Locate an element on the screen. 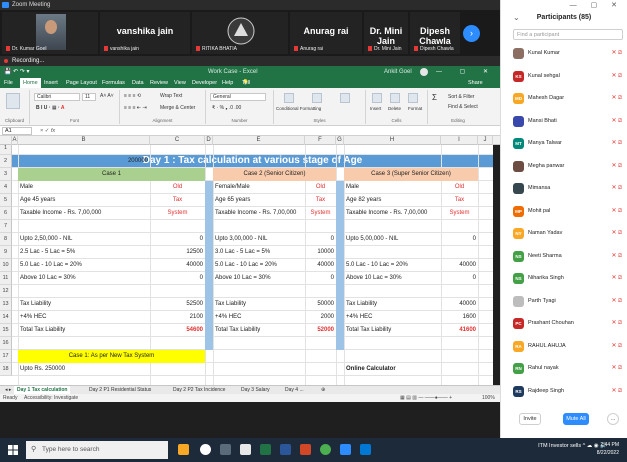 The height and width of the screenshot is (462, 627). case3-label-cell: Male is located at coordinates (392, 187).